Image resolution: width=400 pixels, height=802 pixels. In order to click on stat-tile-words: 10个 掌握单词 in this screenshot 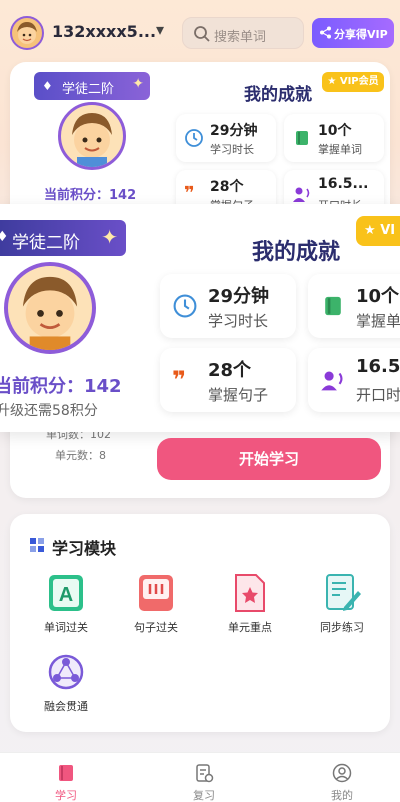, I will do `click(334, 138)`.